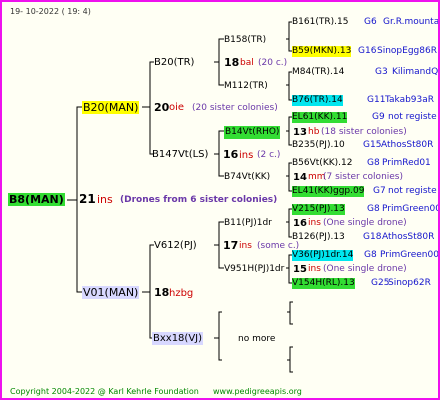  What do you see at coordinates (323, 283) in the screenshot?
I see `gen4-name: V154H(RL).13` at bounding box center [323, 283].